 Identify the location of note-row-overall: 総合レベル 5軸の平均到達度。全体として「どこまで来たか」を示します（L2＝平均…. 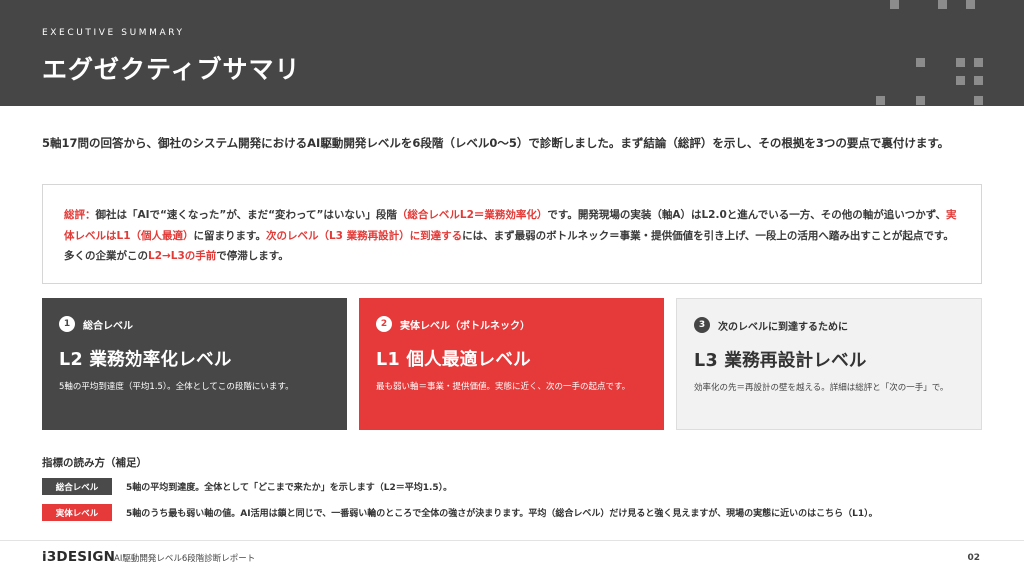
(247, 486).